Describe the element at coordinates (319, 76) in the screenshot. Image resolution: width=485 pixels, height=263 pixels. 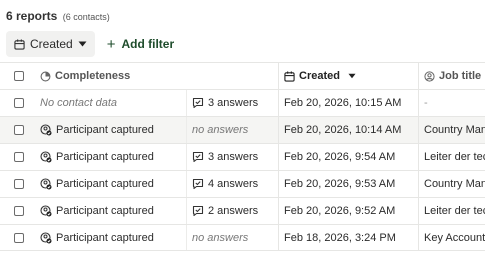
I see `created-header-label: Created` at that location.